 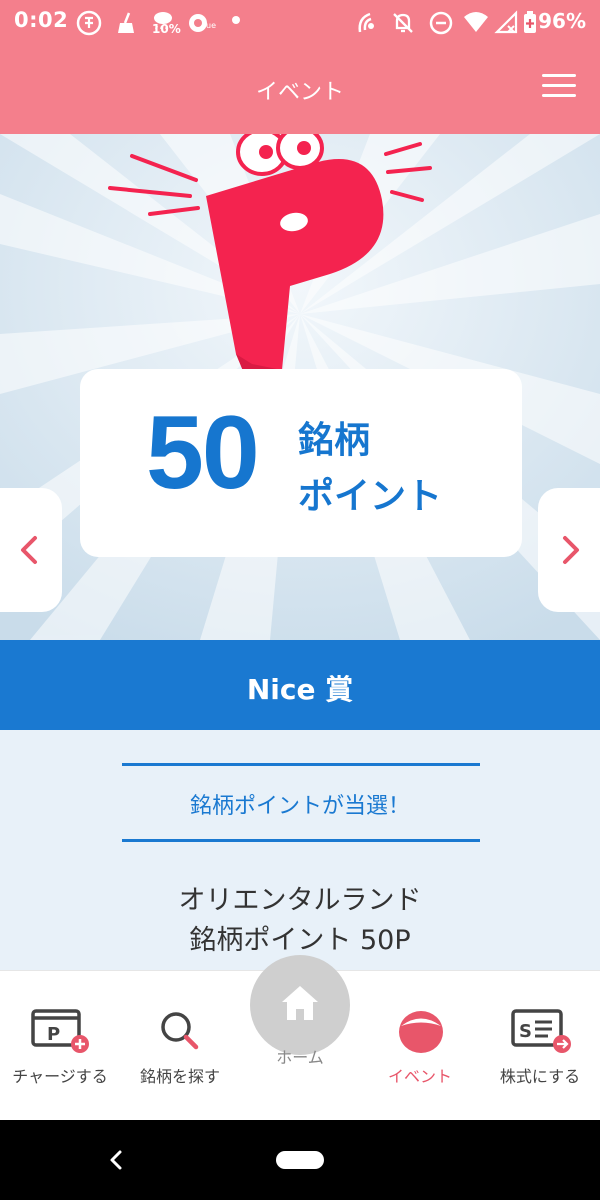 I want to click on system-home-pill, so click(x=300, y=1160).